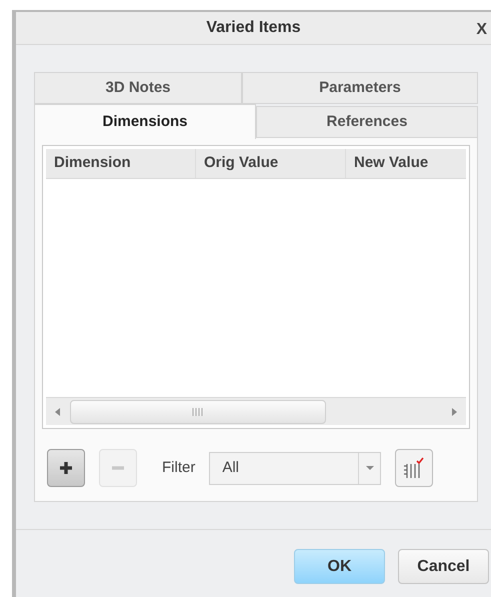 The height and width of the screenshot is (597, 491). Describe the element at coordinates (271, 163) in the screenshot. I see `column-header: Orig Value` at that location.